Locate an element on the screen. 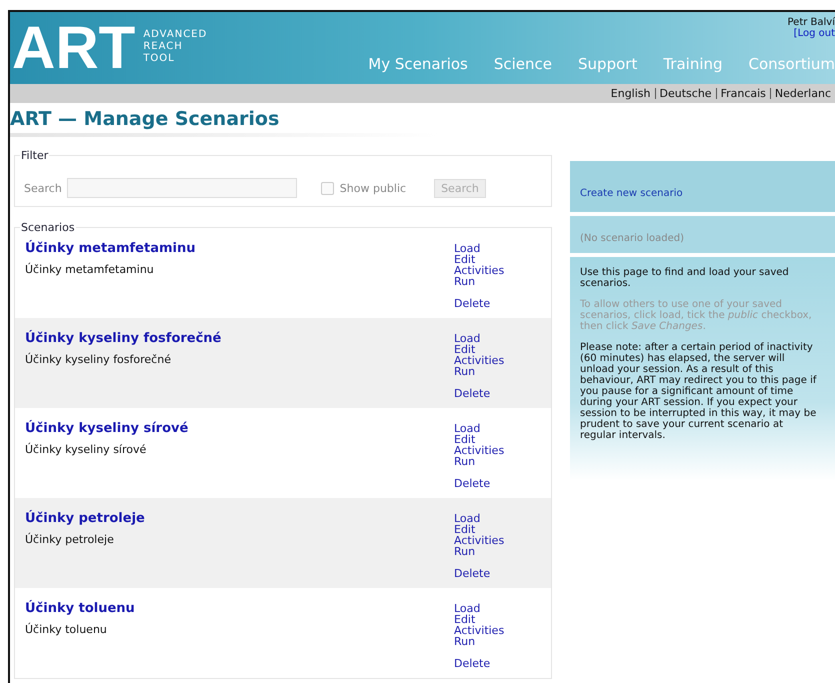  scenario-title: Účinky kyseliny fosforečné is located at coordinates (123, 338).